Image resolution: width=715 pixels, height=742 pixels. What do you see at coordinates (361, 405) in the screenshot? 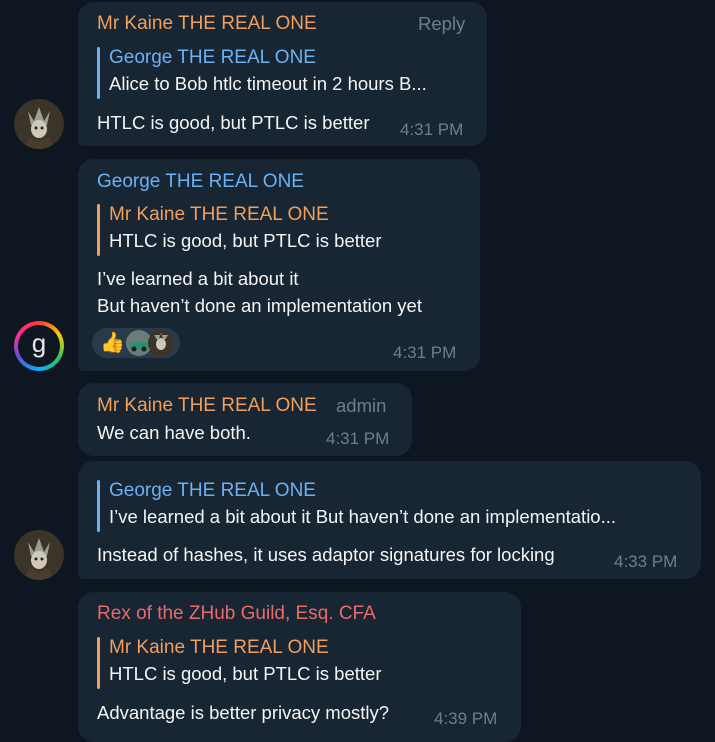
I see `admin-badge: admin` at bounding box center [361, 405].